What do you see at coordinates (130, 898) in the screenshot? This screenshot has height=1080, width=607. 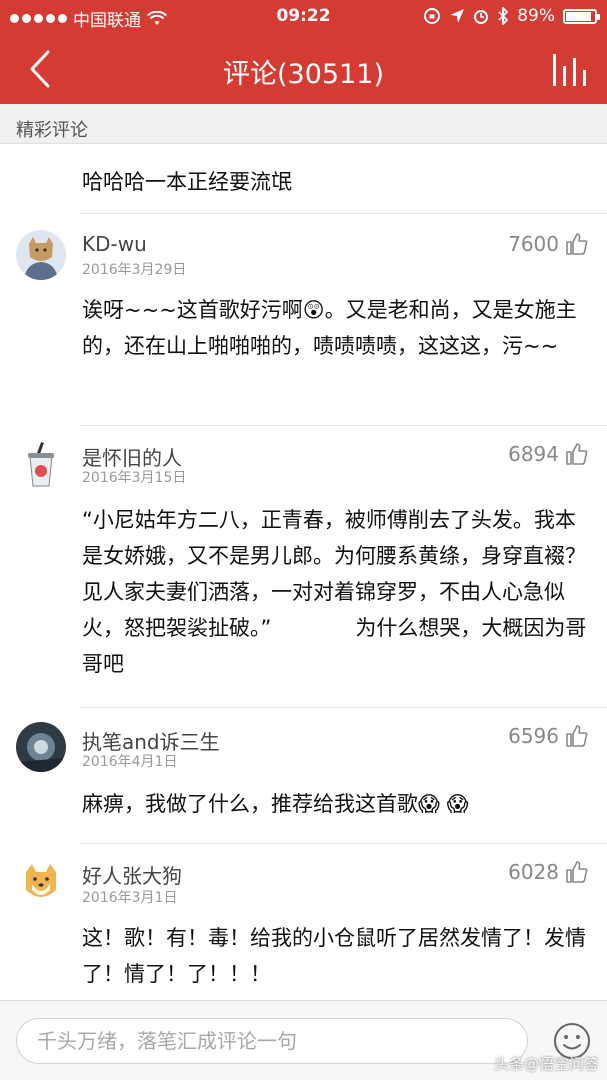 I see `comment-date: 2016年3月1日` at bounding box center [130, 898].